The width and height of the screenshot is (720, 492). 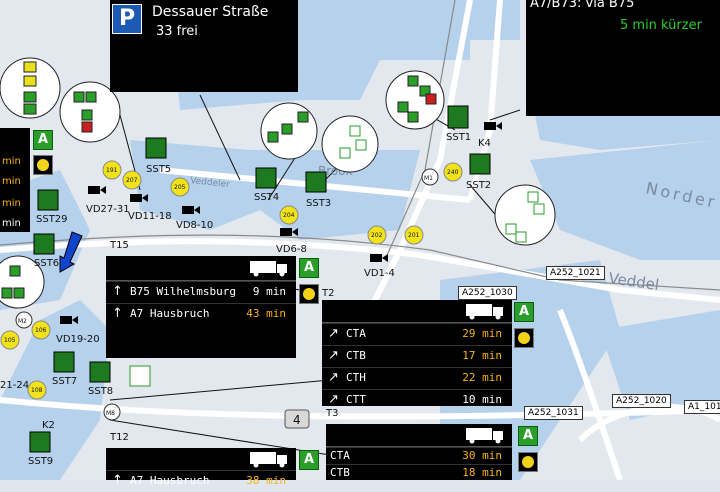 I want to click on signboard-t2-row: ↗ CTH 22 min, so click(x=417, y=378).